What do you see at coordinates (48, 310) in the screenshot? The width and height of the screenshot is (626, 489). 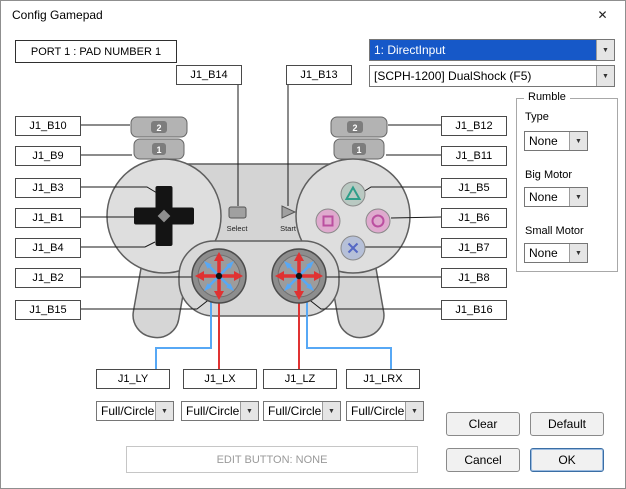 I see `label-j1-b15: J1_B15` at bounding box center [48, 310].